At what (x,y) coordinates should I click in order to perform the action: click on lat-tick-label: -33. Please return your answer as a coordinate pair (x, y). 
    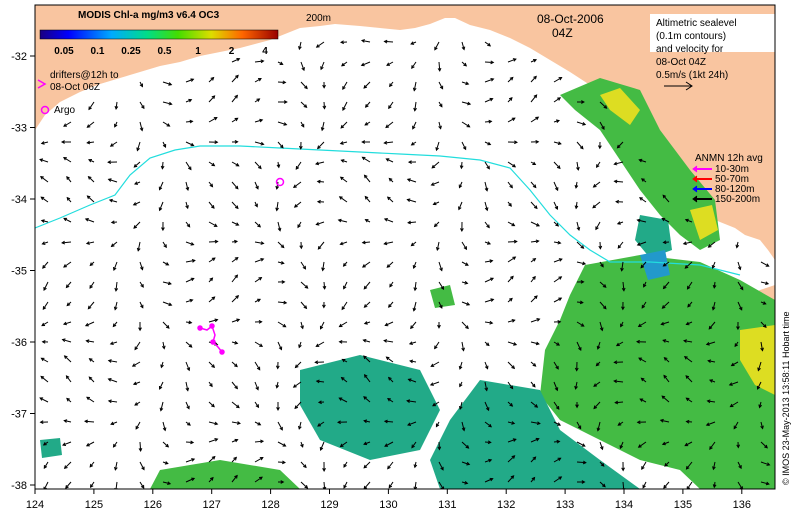
    Looking at the image, I should click on (19, 129).